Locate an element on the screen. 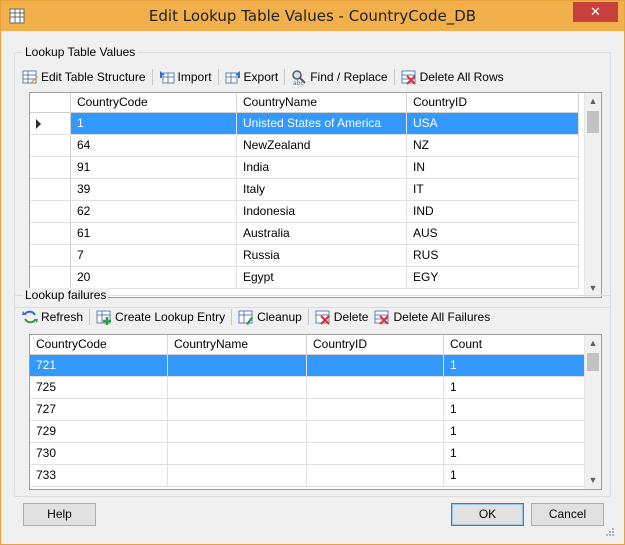 This screenshot has width=625, height=545. table-cell: India is located at coordinates (322, 167).